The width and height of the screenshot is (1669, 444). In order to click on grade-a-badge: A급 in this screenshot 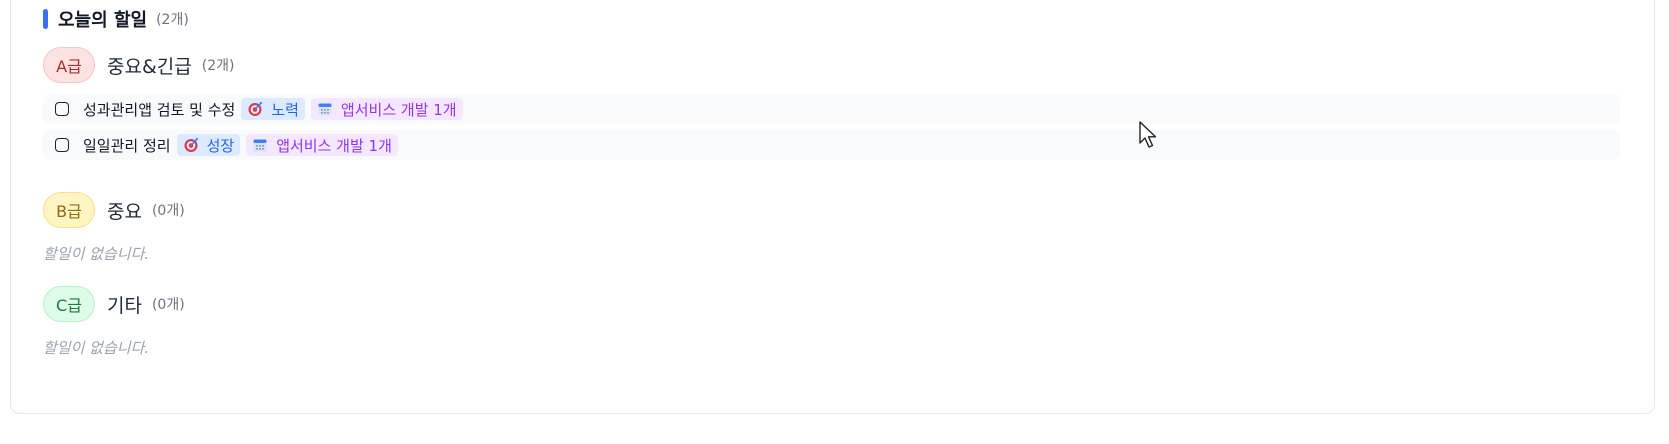, I will do `click(69, 65)`.